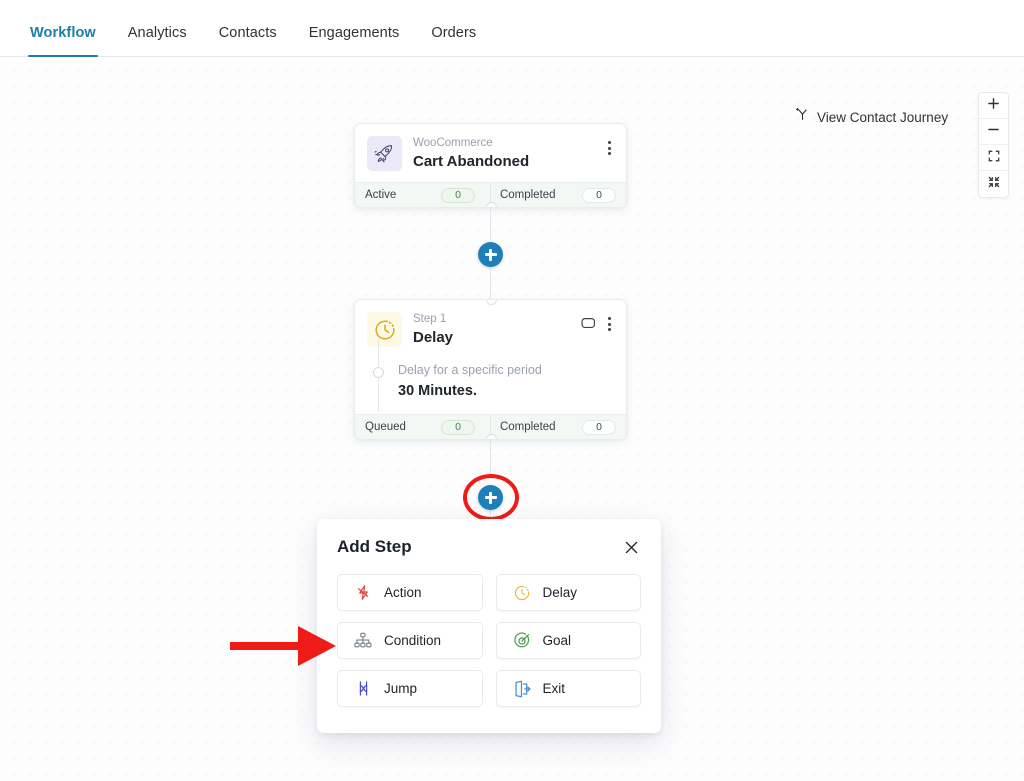  What do you see at coordinates (527, 427) in the screenshot?
I see `delay-stat-completed-label: Completed` at bounding box center [527, 427].